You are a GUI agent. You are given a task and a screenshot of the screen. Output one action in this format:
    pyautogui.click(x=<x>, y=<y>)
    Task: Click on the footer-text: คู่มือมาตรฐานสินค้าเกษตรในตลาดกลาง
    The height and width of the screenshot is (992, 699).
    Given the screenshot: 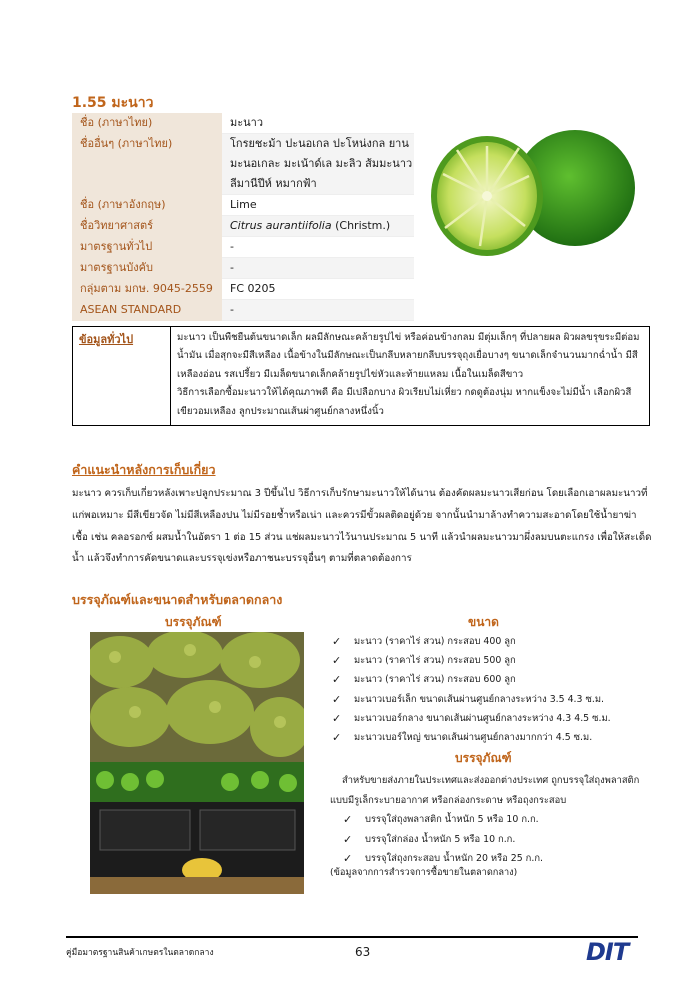 What is the action you would take?
    pyautogui.click(x=140, y=953)
    